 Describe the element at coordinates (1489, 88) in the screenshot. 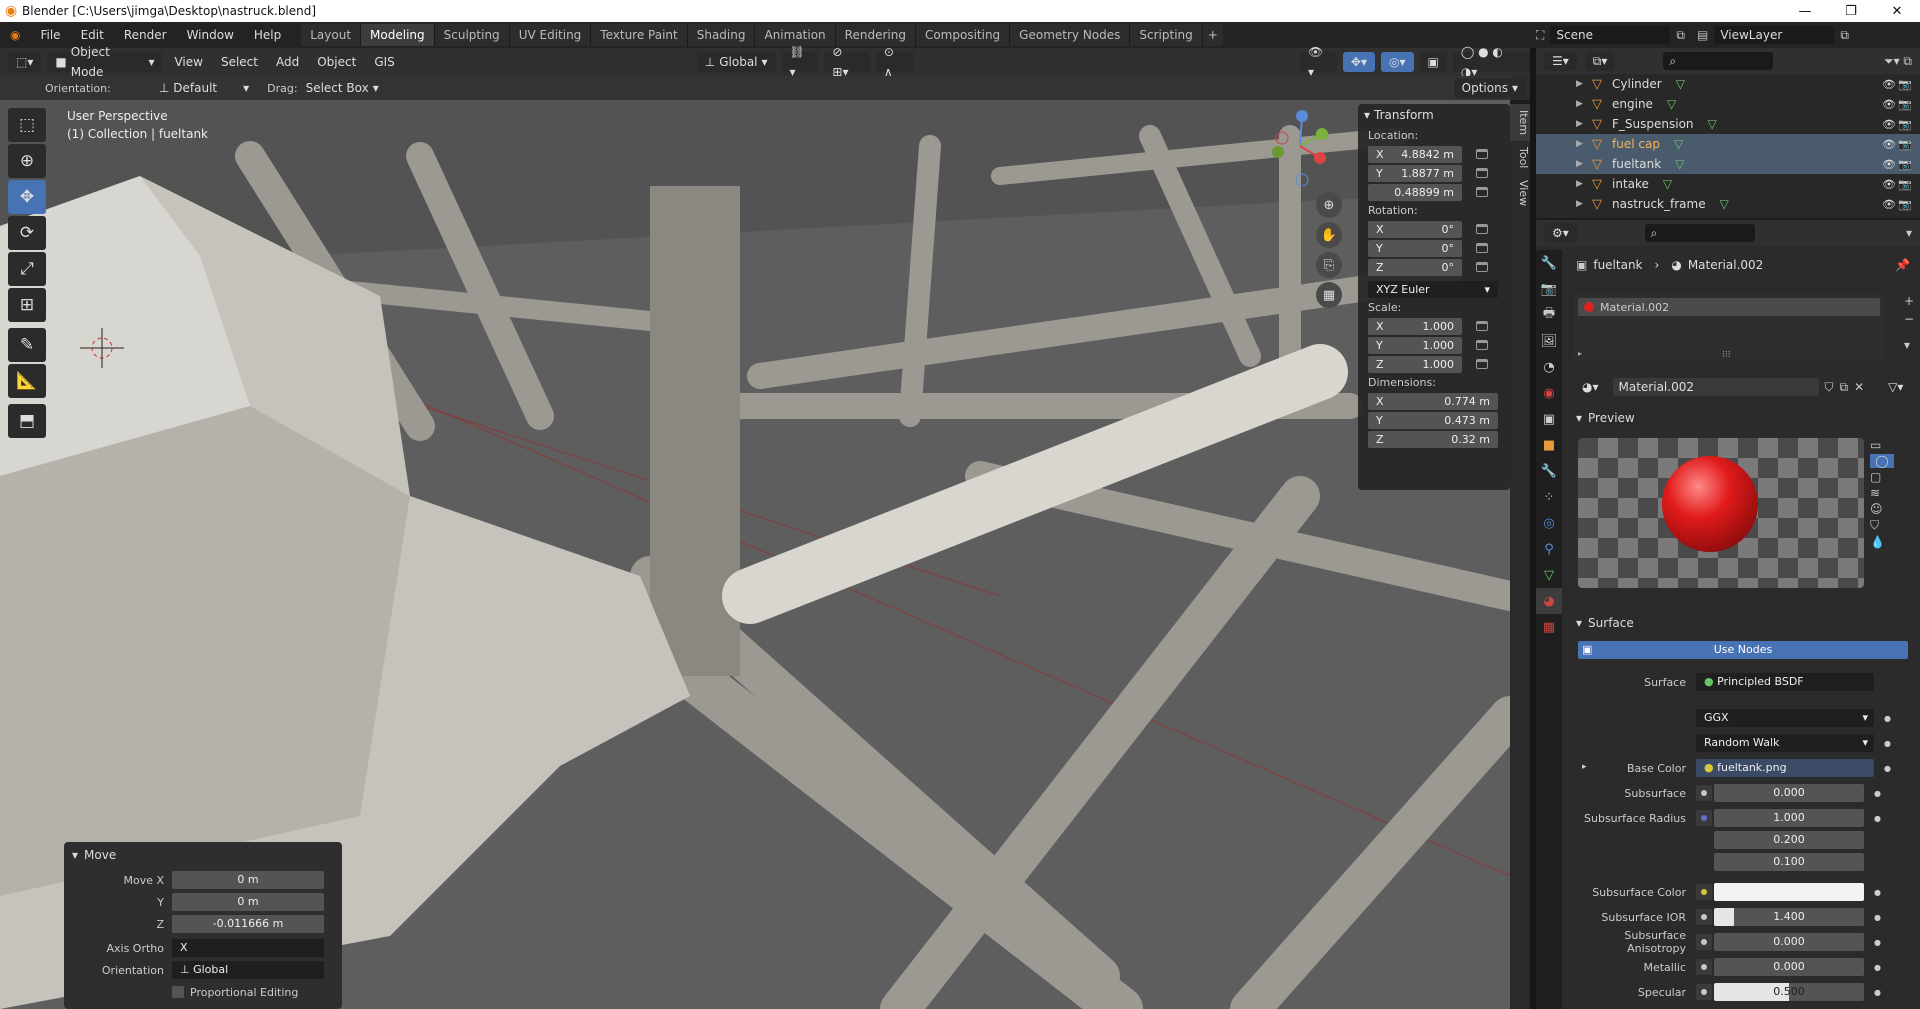

I see `options-button: Options ▾` at that location.